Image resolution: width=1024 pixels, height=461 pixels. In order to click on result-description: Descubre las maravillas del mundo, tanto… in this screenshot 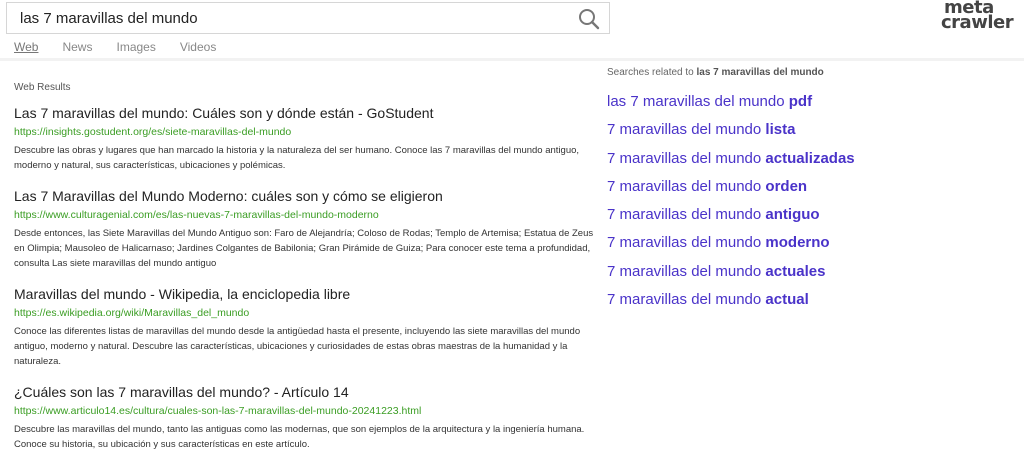, I will do `click(299, 437)`.